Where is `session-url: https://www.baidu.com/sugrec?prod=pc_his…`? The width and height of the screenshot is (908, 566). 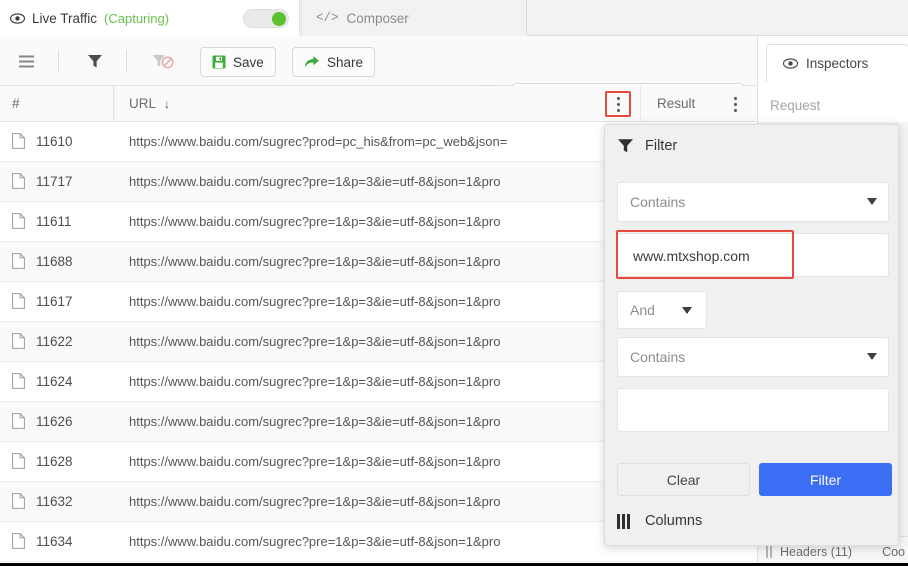 session-url: https://www.baidu.com/sugrec?prod=pc_his… is located at coordinates (318, 141).